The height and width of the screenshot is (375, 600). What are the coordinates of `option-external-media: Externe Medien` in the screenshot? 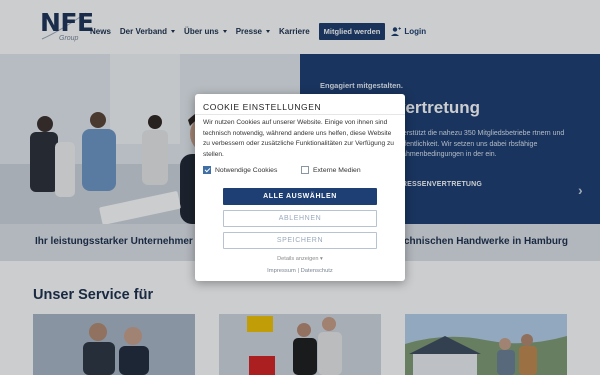 It's located at (331, 170).